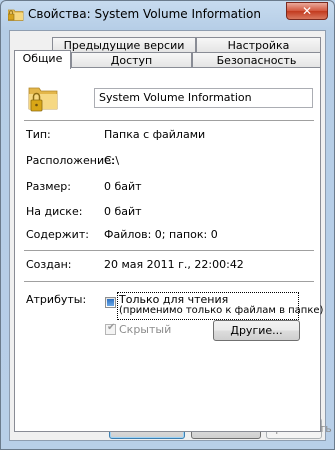  I want to click on tab-label: Предыдущие версии, so click(124, 45).